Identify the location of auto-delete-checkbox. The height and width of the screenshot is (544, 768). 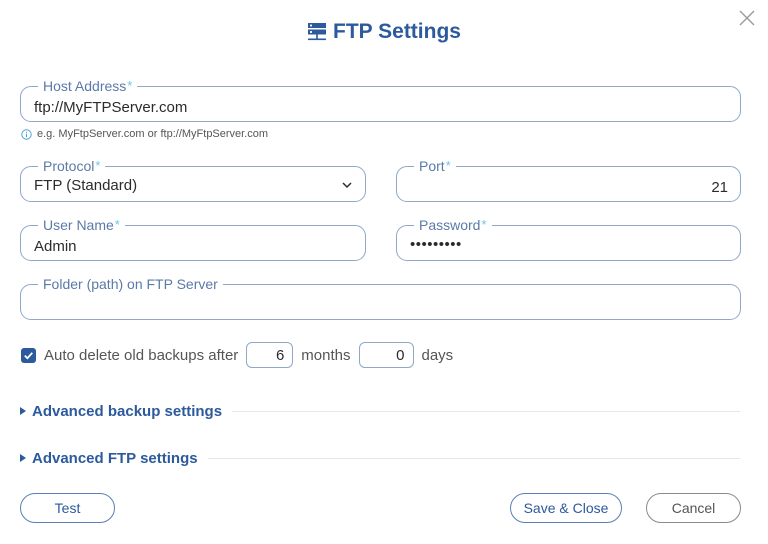
(28, 355).